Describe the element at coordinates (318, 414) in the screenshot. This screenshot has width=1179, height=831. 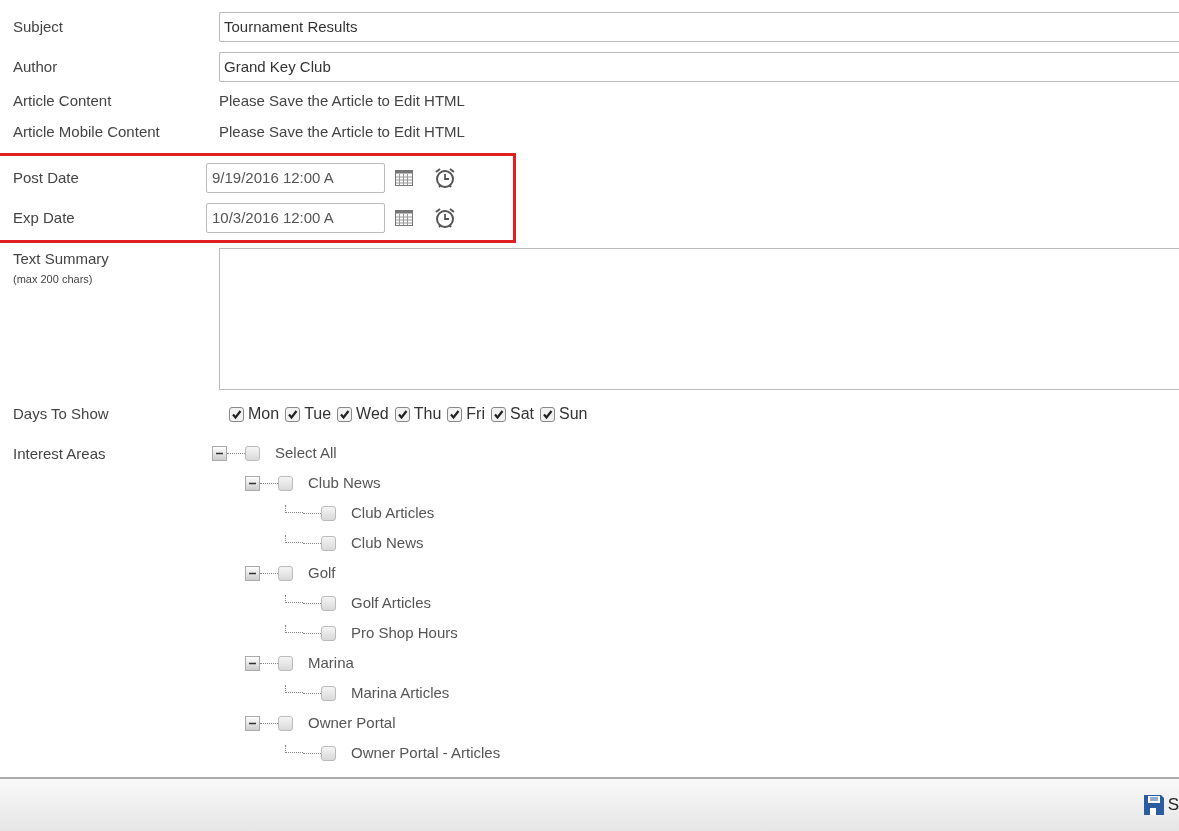
I see `day-label: Tue` at that location.